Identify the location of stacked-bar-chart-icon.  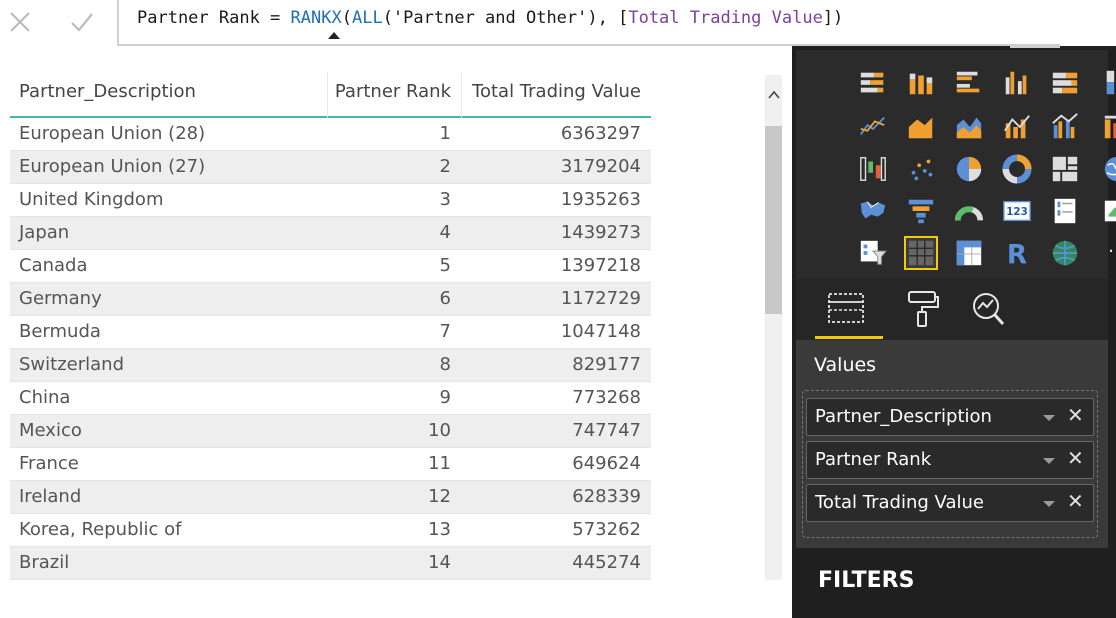
(873, 83).